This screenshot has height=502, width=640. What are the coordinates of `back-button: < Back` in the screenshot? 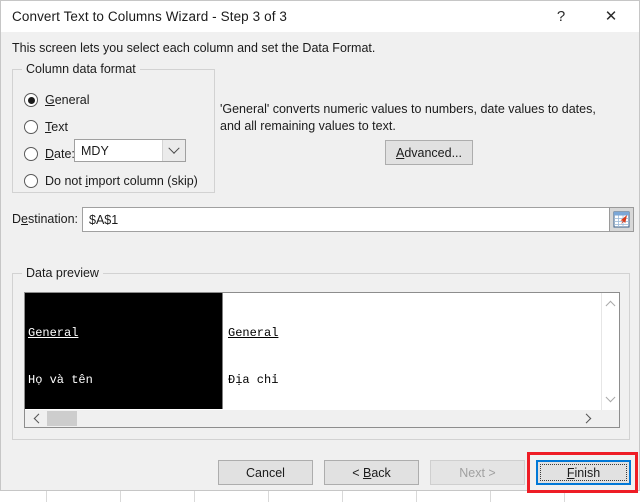 It's located at (371, 472).